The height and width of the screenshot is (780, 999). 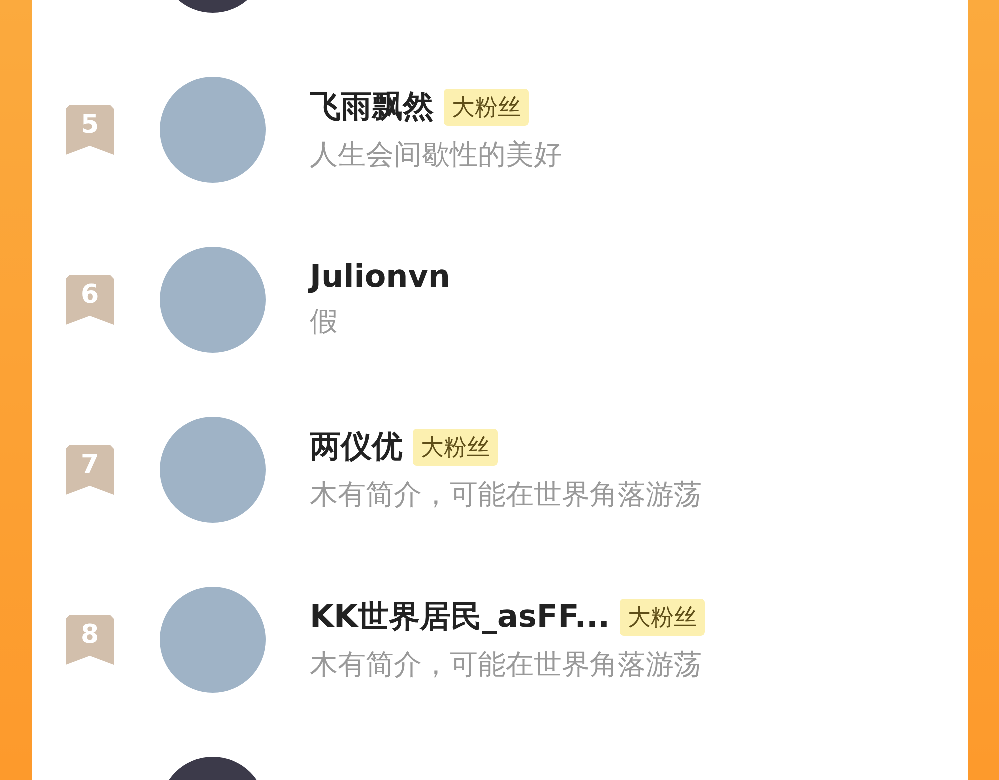 I want to click on user-bio: 假, so click(x=324, y=322).